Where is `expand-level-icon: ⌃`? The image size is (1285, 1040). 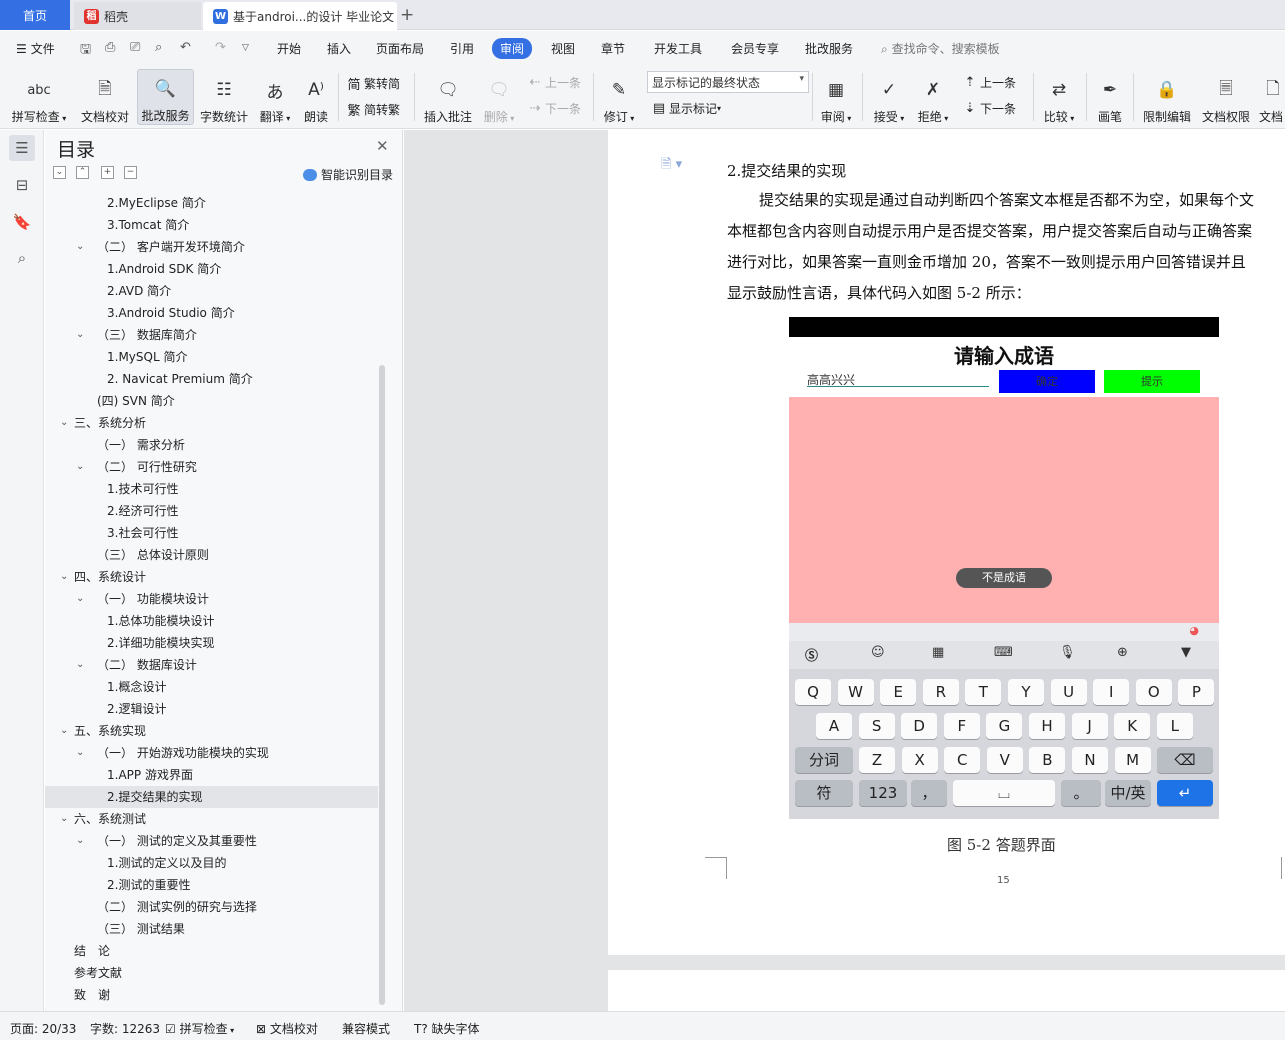
expand-level-icon: ⌃ is located at coordinates (82, 172).